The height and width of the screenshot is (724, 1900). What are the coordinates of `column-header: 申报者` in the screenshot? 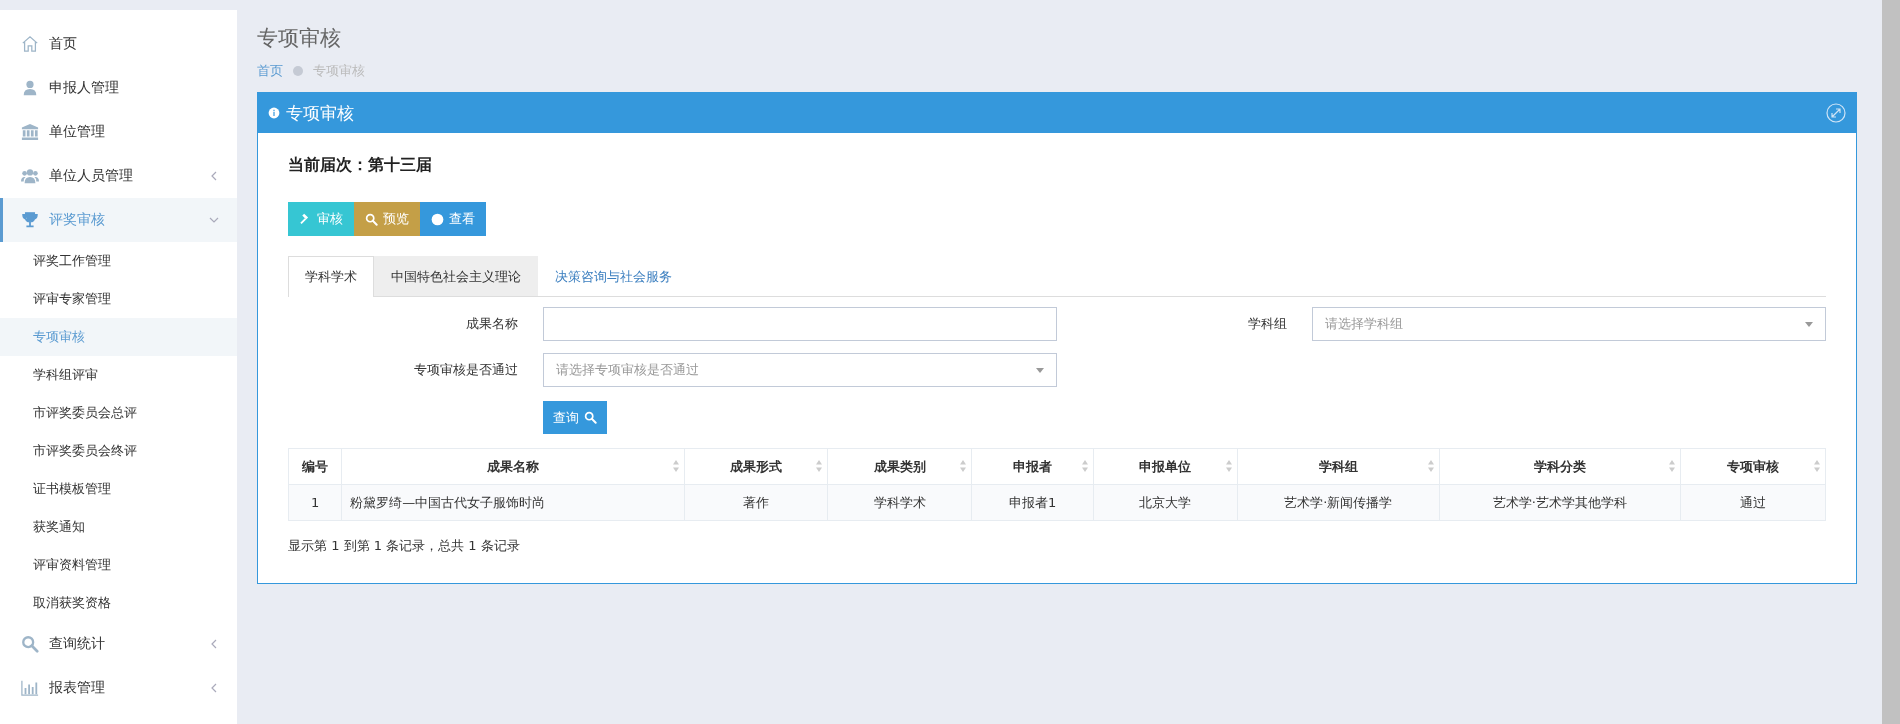 It's located at (1032, 466).